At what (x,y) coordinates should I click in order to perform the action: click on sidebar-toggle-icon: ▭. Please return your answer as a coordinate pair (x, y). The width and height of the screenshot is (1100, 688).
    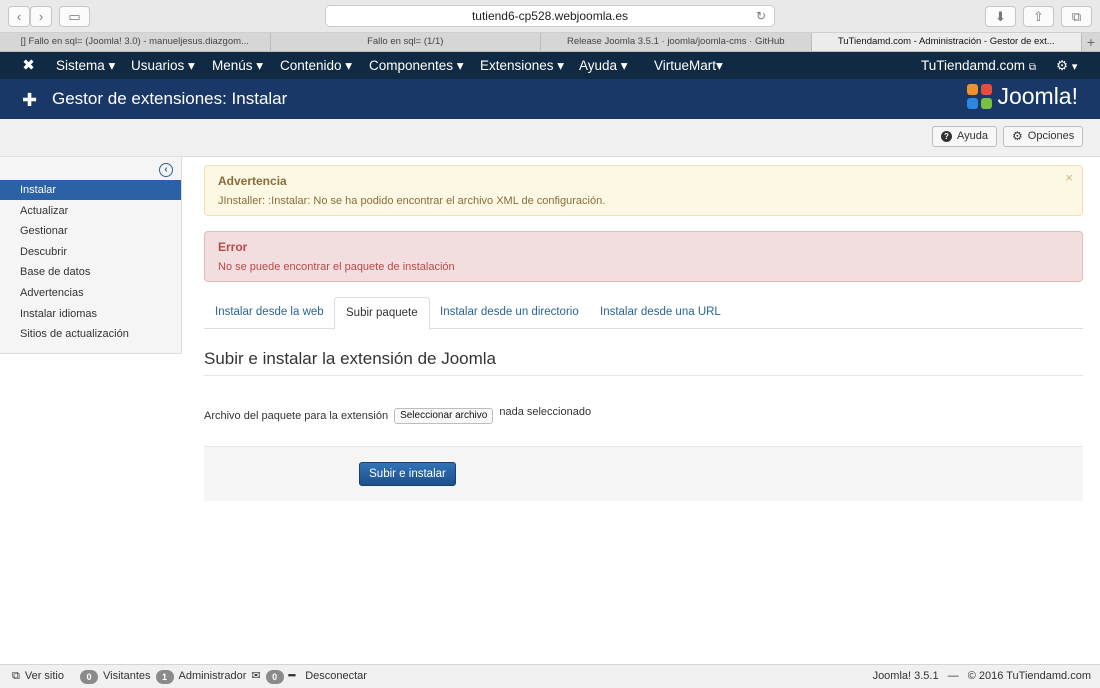
    Looking at the image, I should click on (74, 16).